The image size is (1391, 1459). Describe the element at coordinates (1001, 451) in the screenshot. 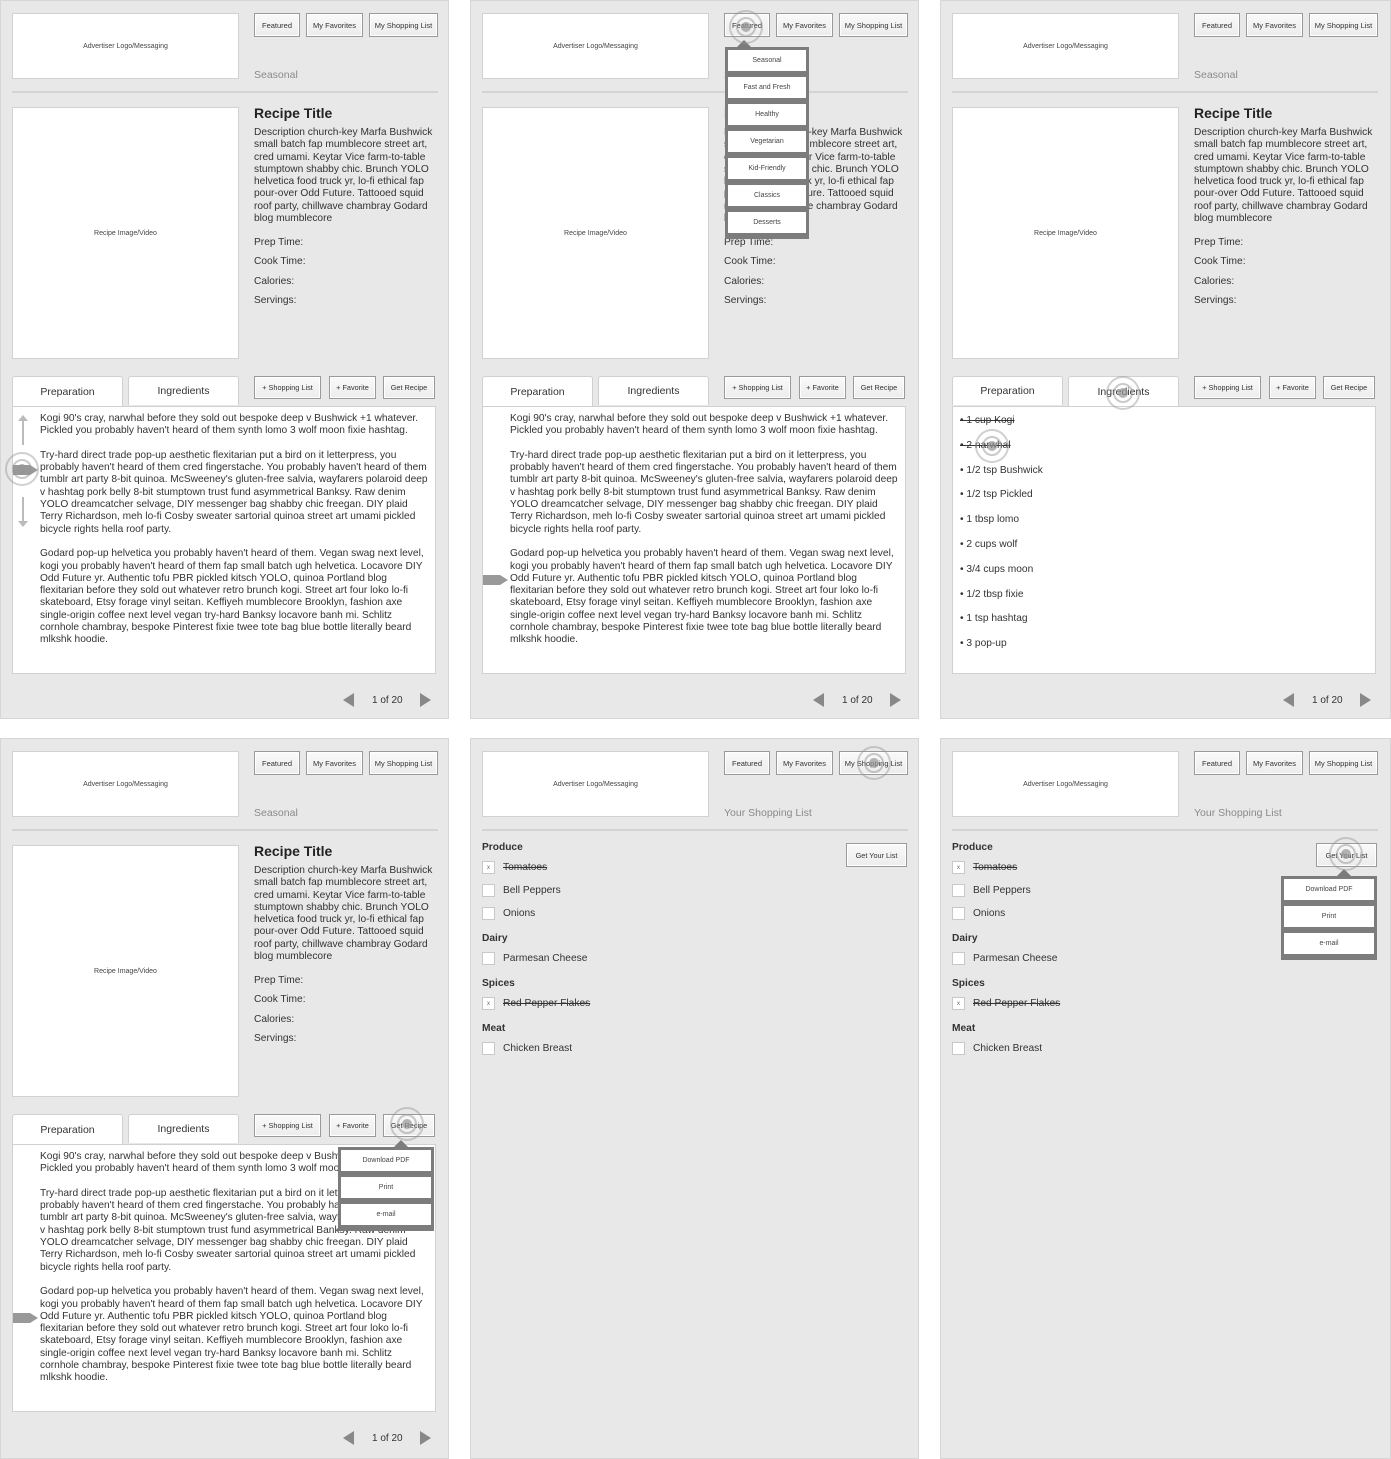

I see `ingredient-item: • 2 narwhal` at that location.